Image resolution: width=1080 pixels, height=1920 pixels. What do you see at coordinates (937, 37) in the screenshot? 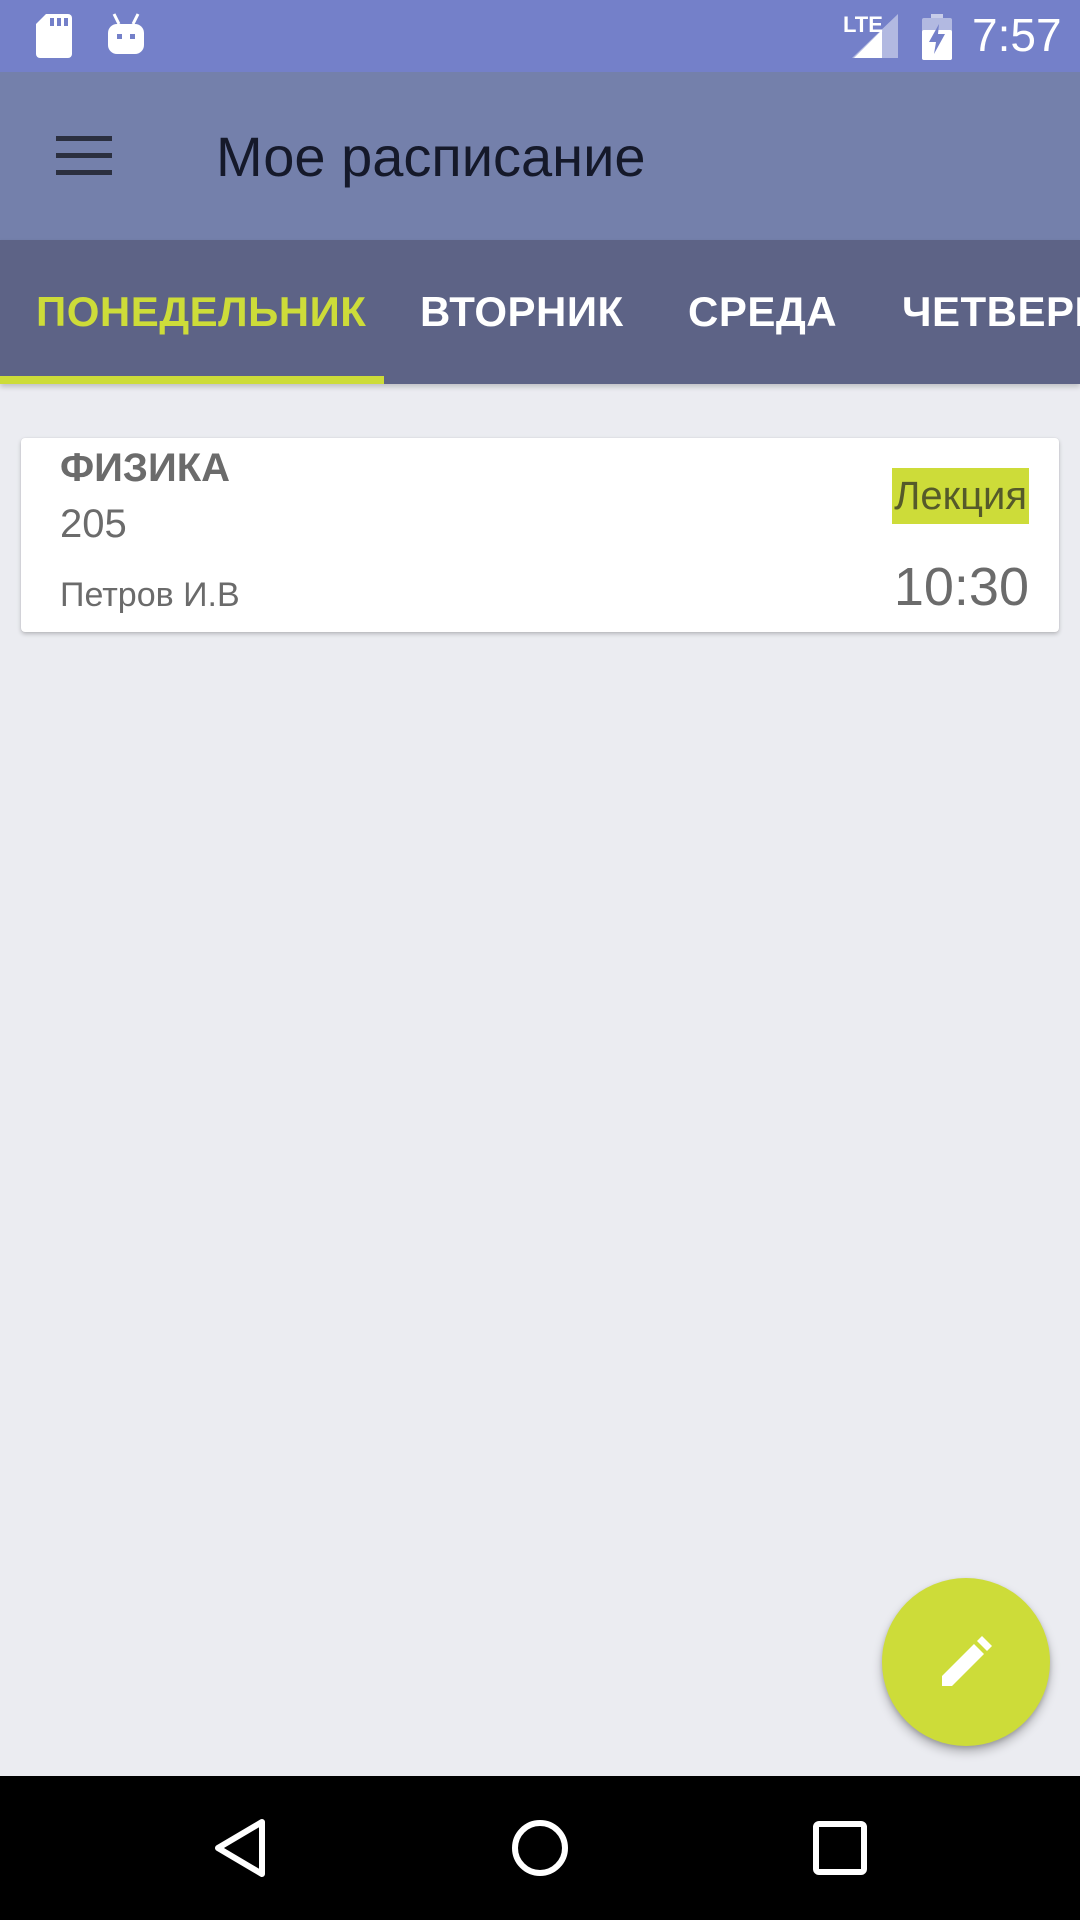
I see `battery-charging-icon` at bounding box center [937, 37].